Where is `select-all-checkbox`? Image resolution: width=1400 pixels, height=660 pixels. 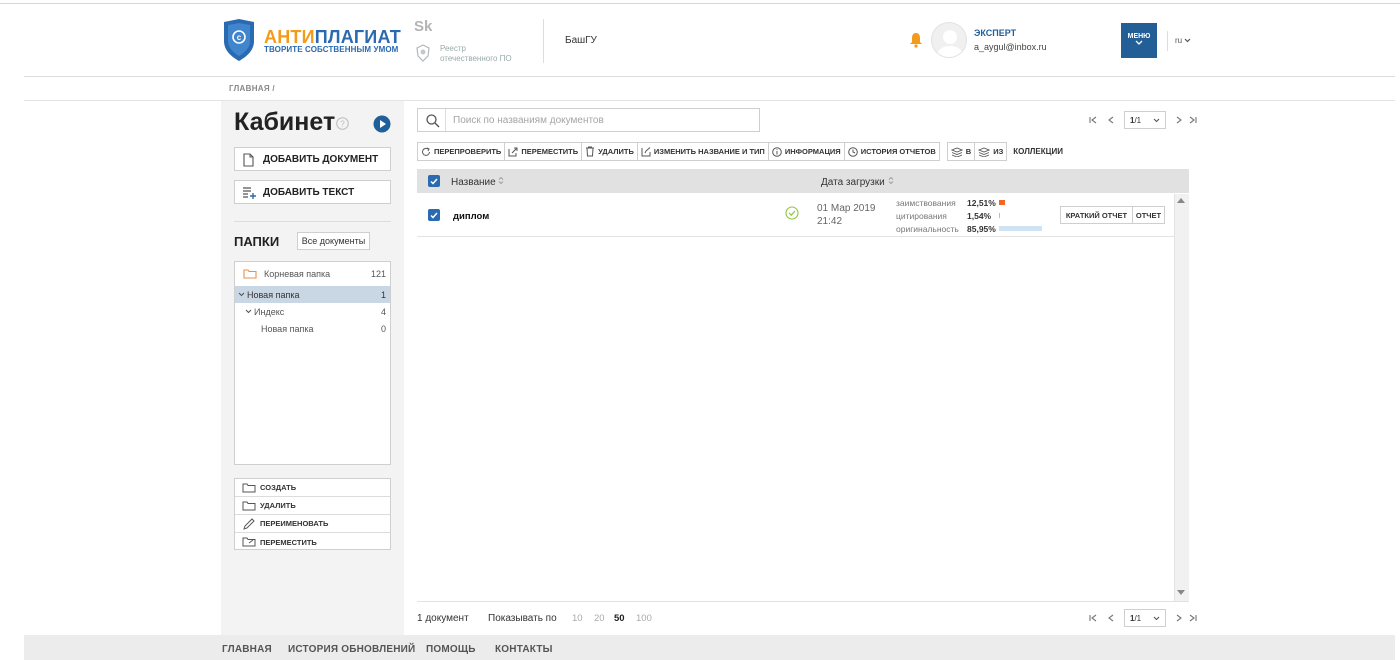
select-all-checkbox is located at coordinates (434, 181).